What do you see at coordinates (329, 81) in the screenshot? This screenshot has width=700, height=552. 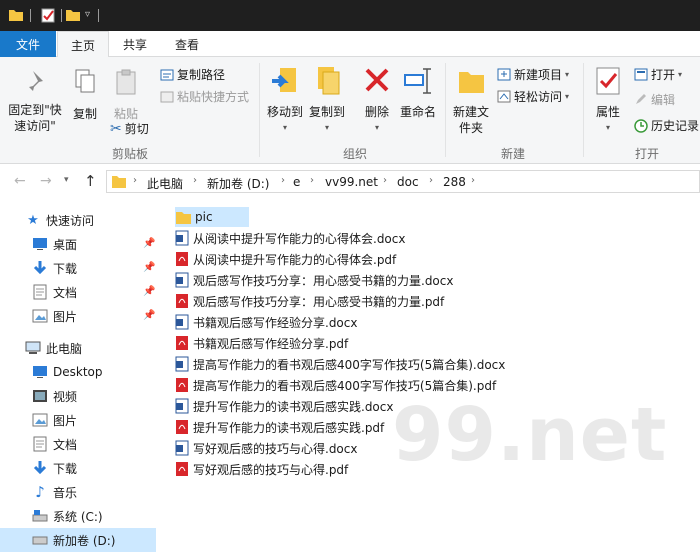 I see `copy-to-icon` at bounding box center [329, 81].